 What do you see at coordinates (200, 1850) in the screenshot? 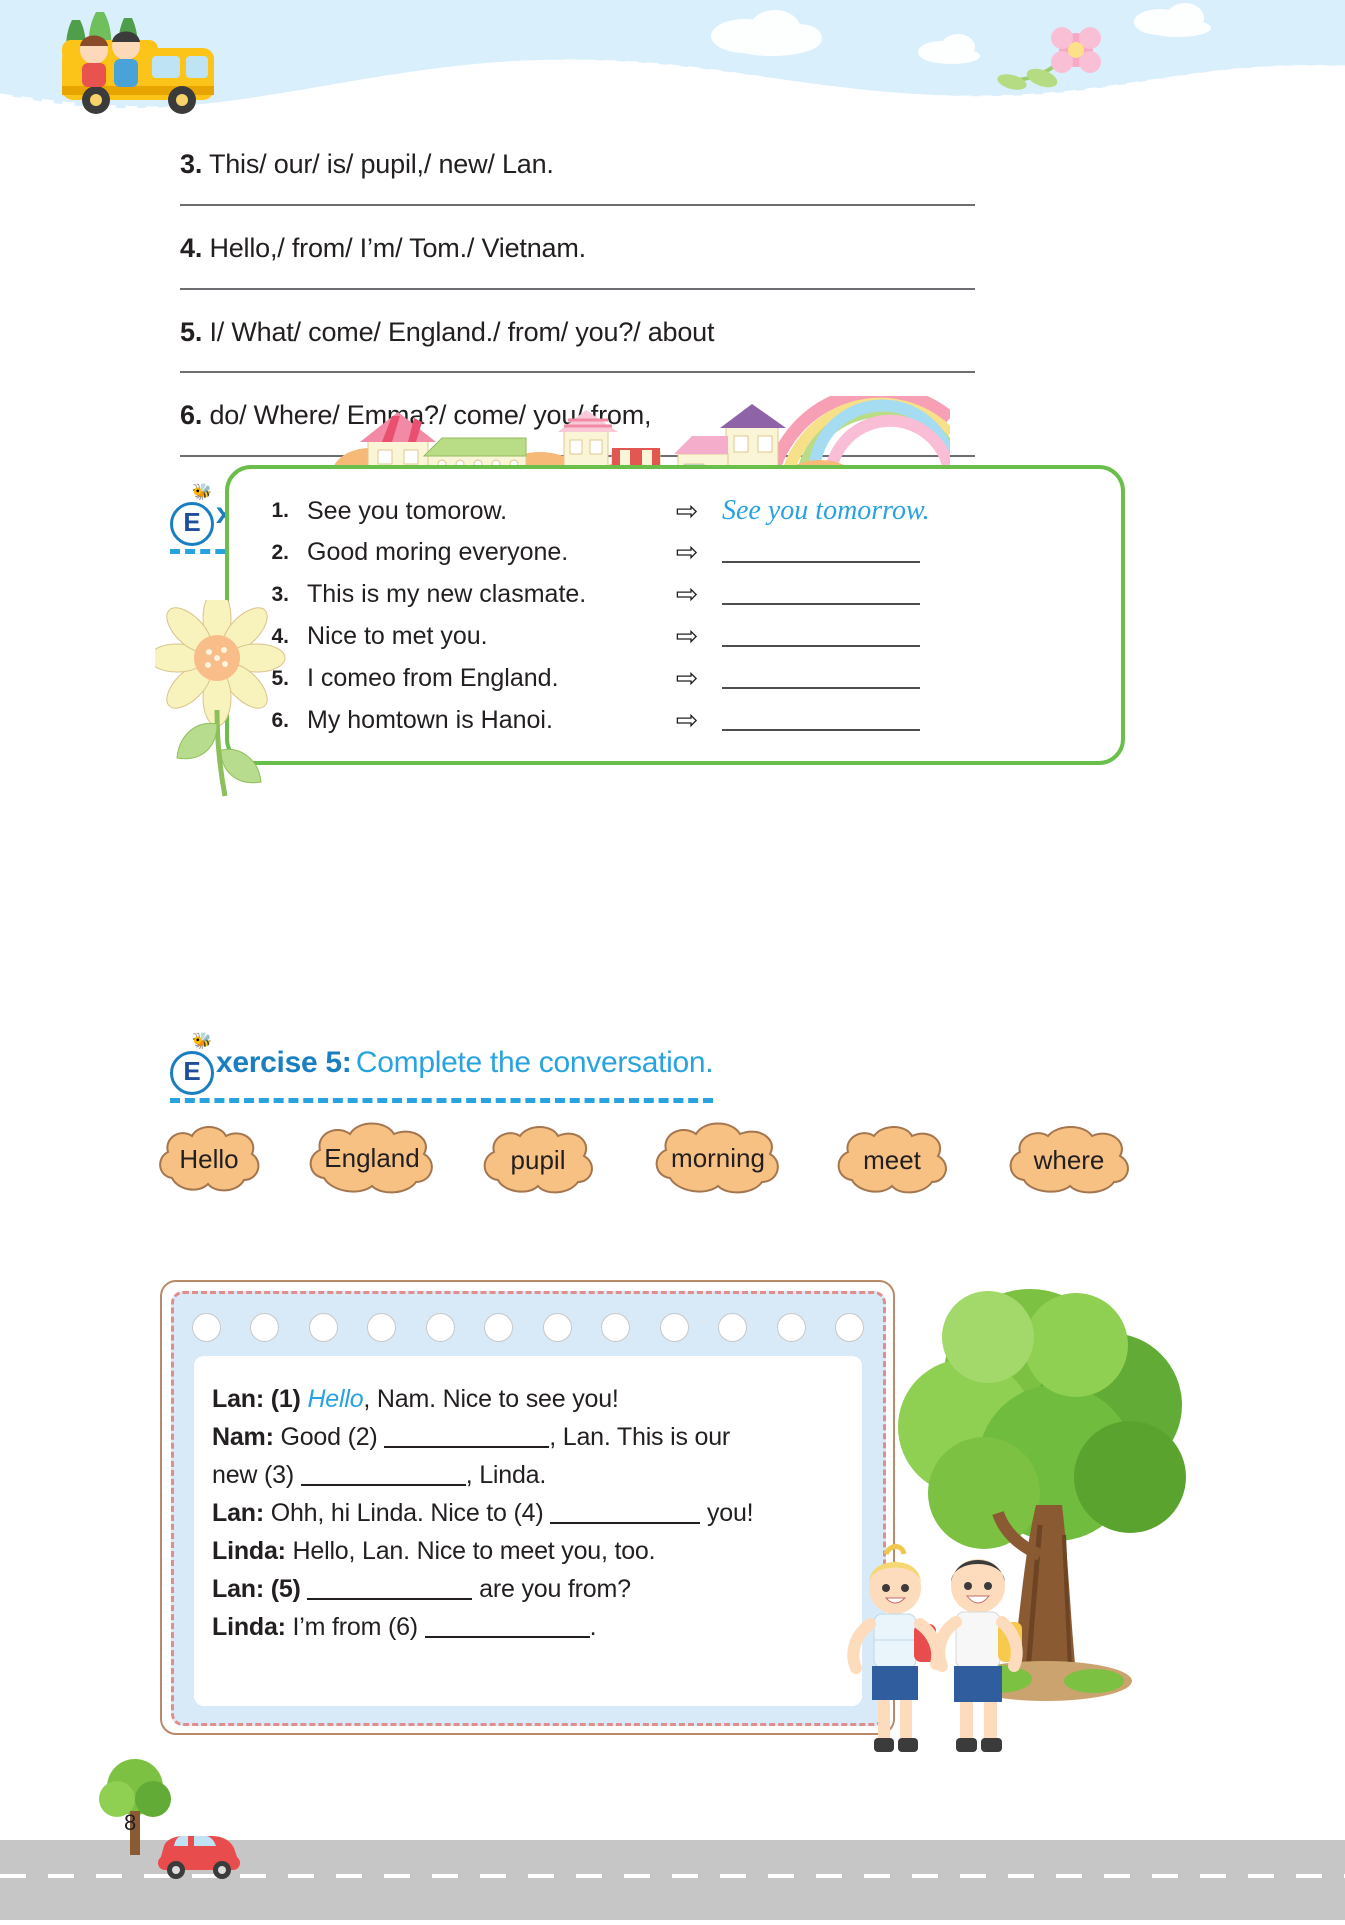
I see `footer-car-icon` at bounding box center [200, 1850].